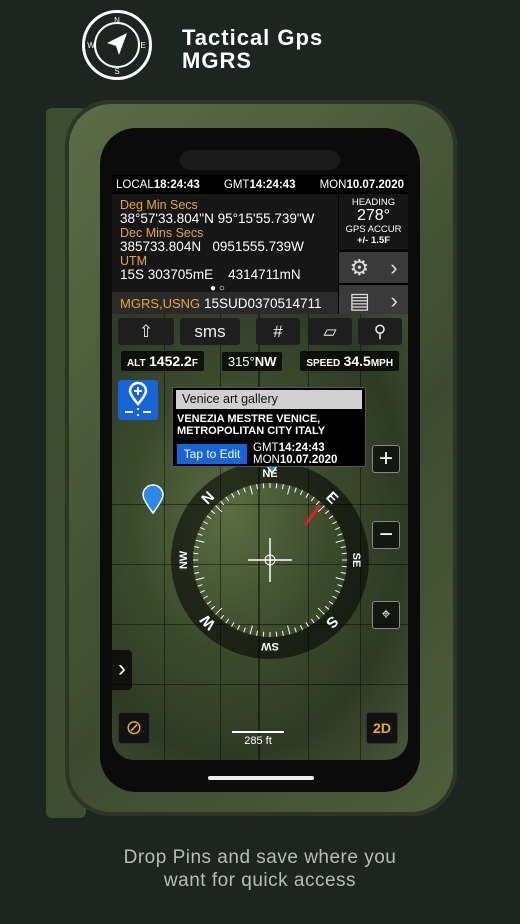  I want to click on dm-value: 385733.804N 0951555.739W, so click(212, 246).